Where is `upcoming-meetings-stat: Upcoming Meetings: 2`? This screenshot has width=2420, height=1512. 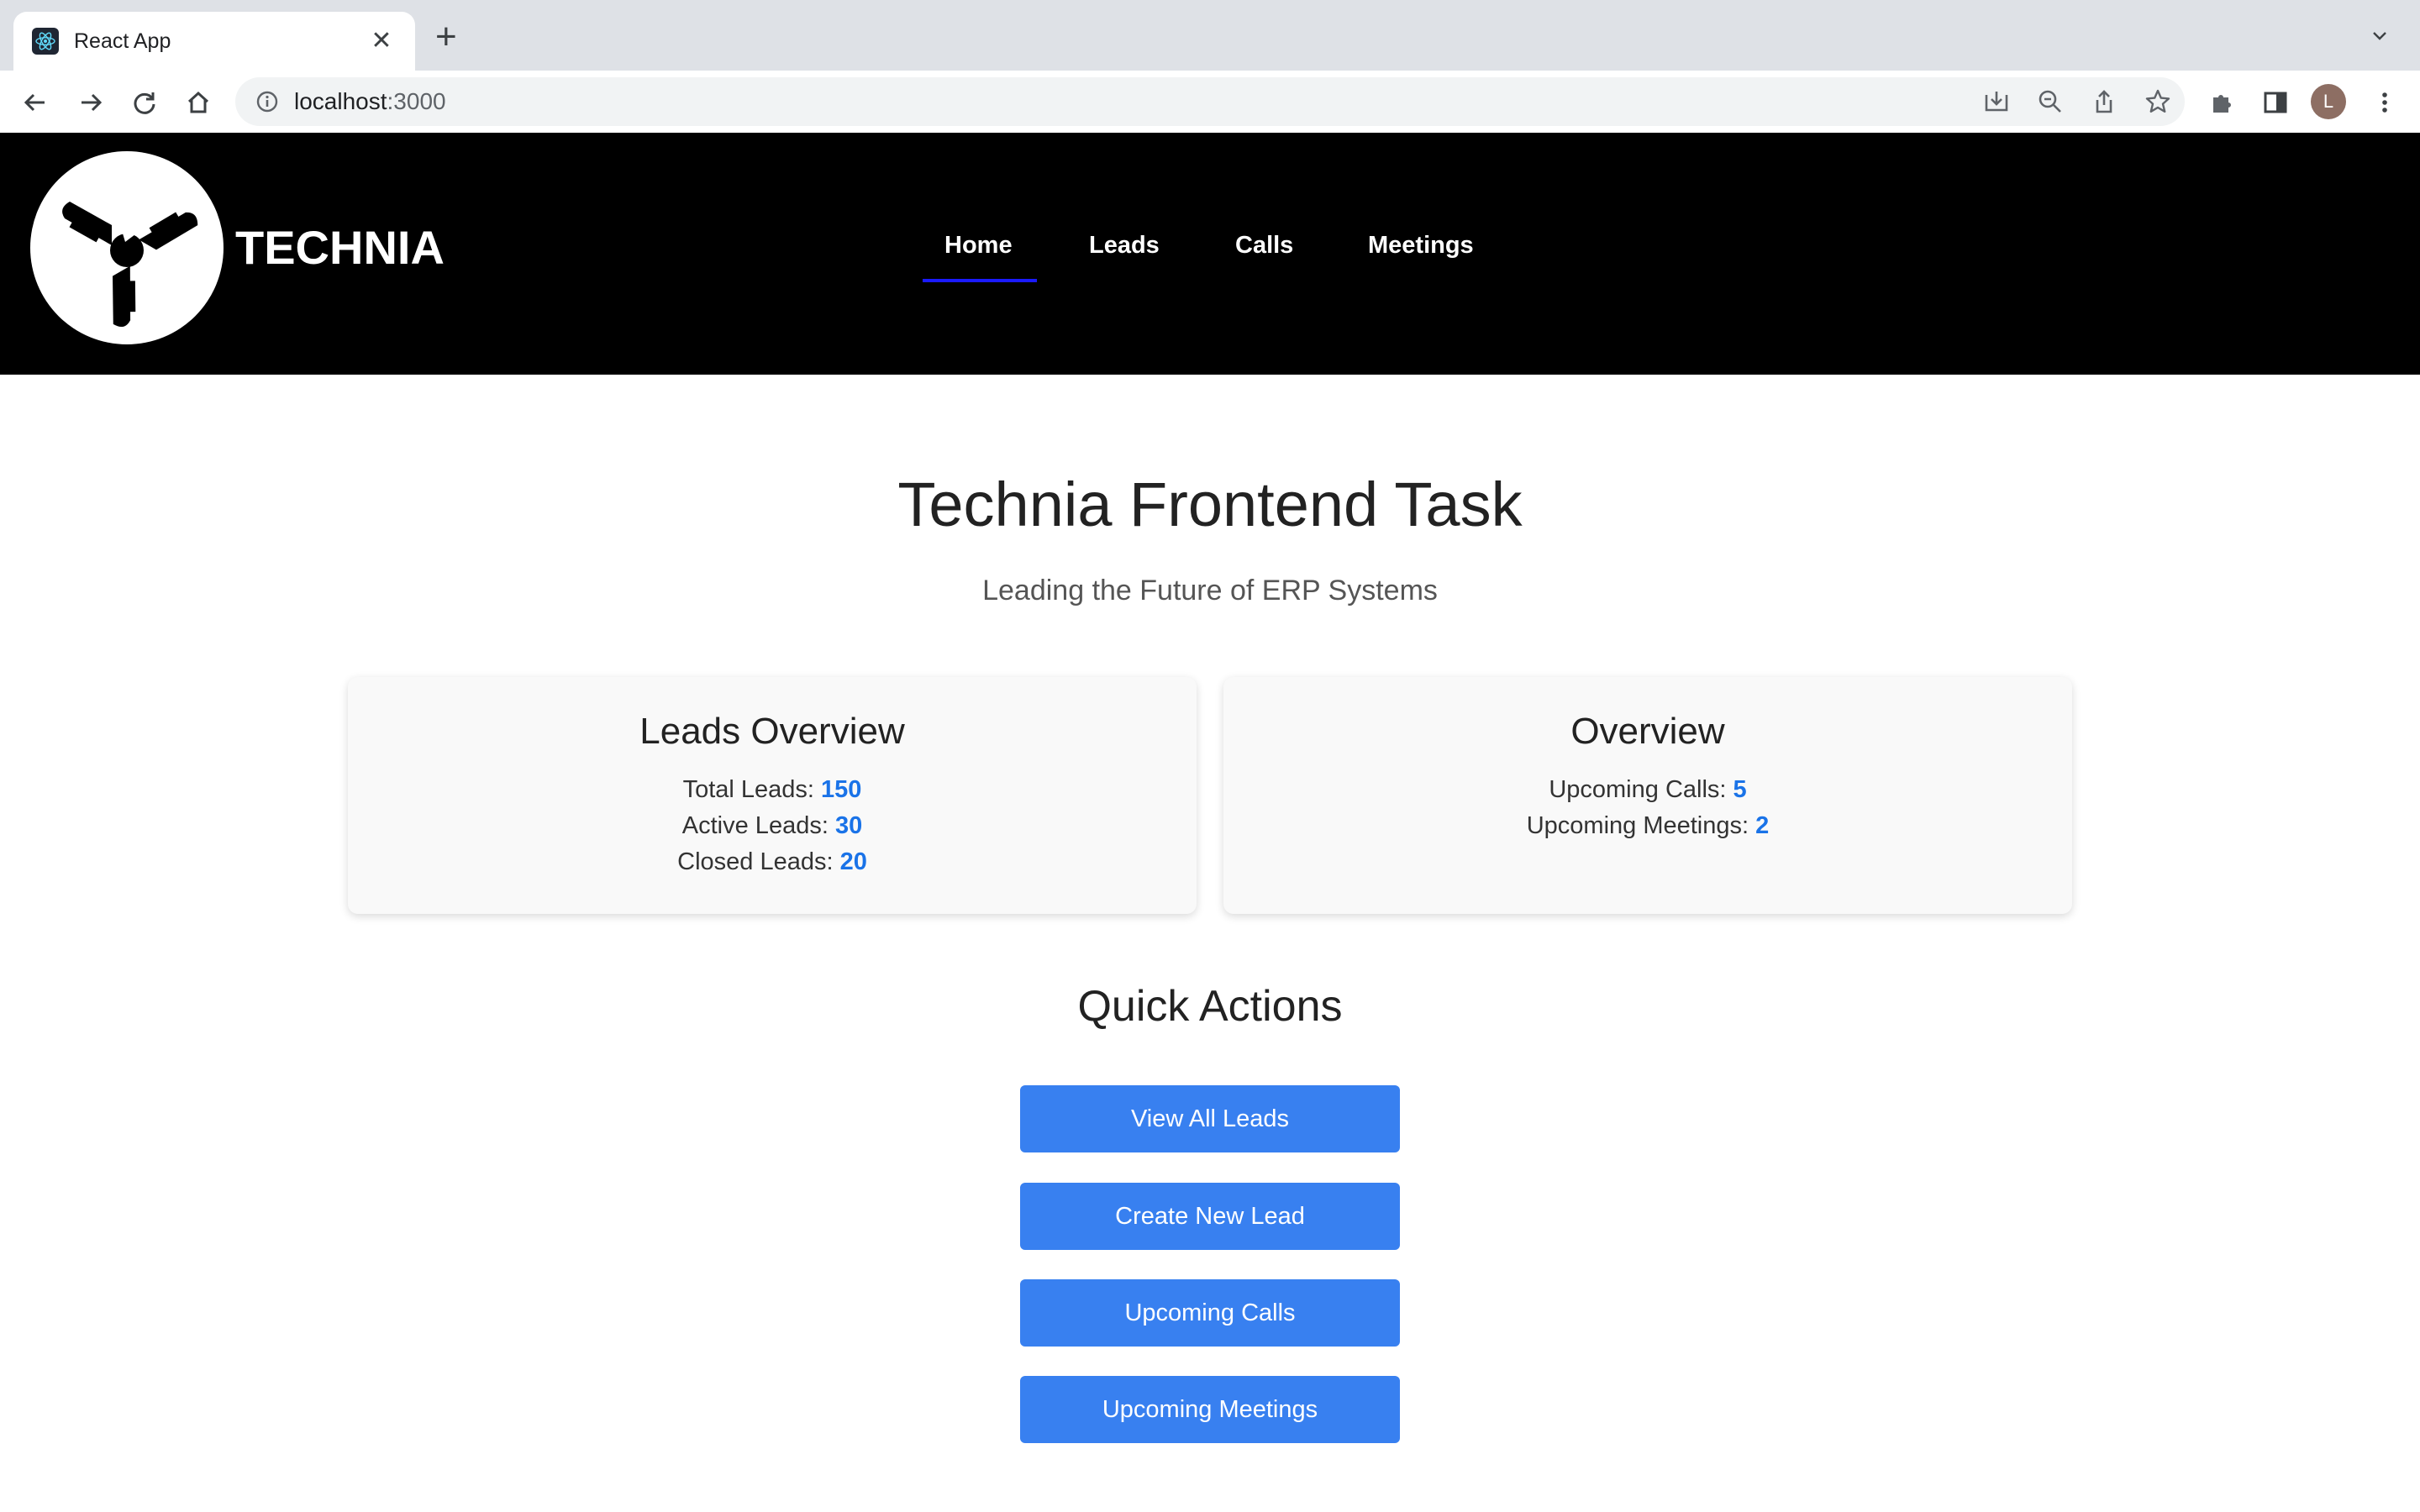
upcoming-meetings-stat: Upcoming Meetings: 2 is located at coordinates (1648, 826).